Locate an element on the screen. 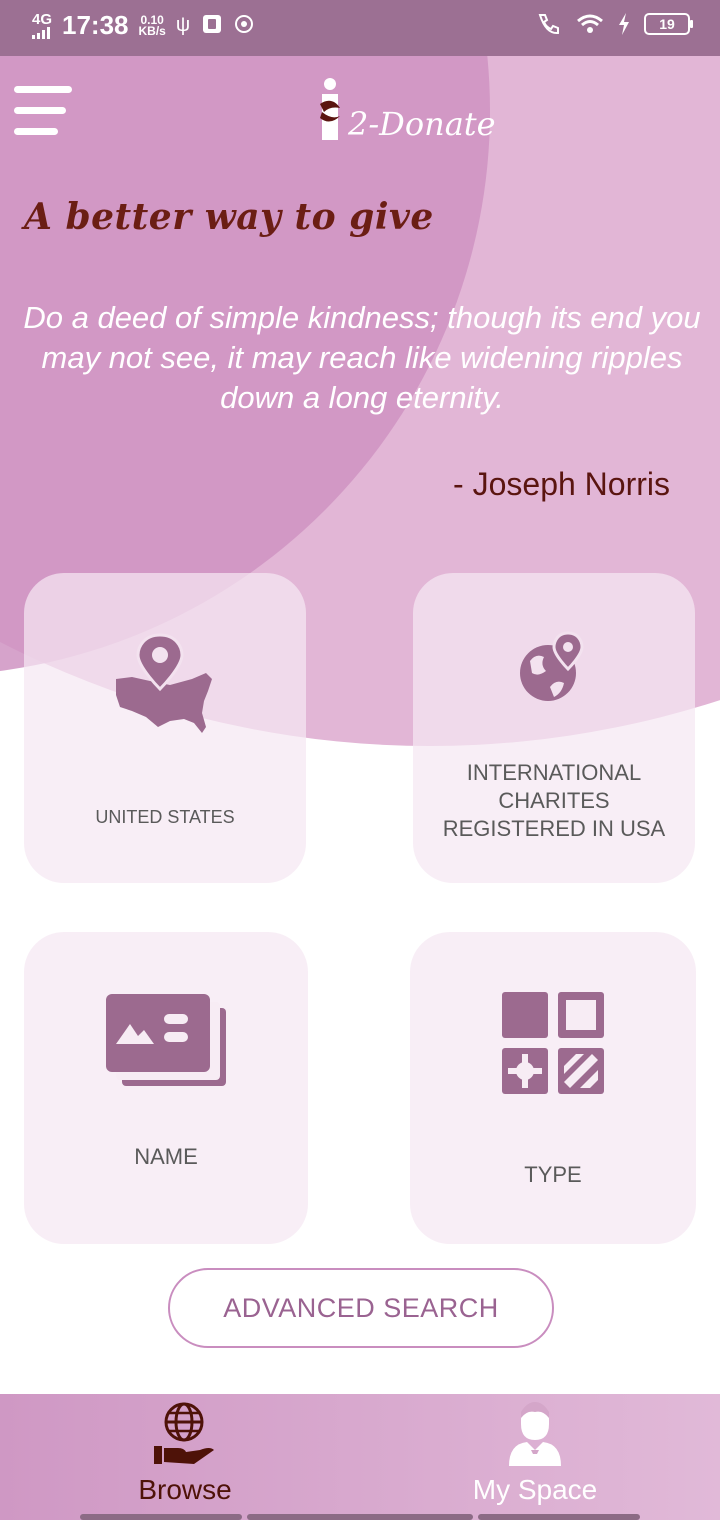 The width and height of the screenshot is (720, 1520). globe-pin-icon is located at coordinates (552, 666).